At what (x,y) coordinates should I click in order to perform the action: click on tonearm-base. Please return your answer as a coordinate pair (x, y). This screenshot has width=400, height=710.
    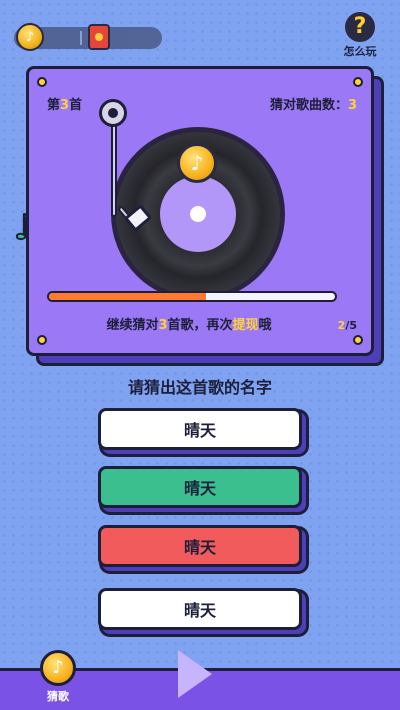
    Looking at the image, I should click on (113, 113).